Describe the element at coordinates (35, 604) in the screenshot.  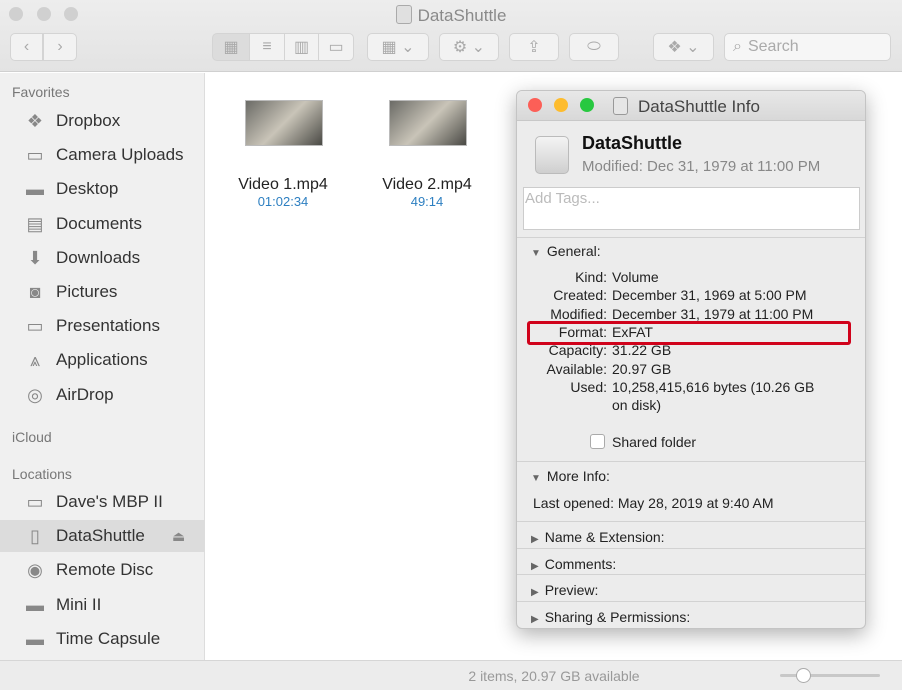
I see `mac-mini-icon: ▬` at that location.